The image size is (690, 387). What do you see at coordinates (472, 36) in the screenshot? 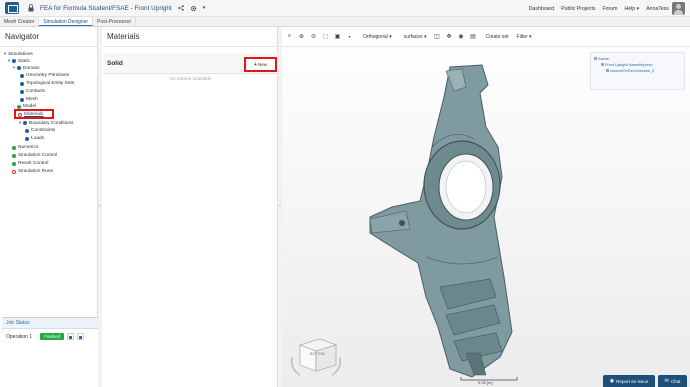
I see `measure-icon: ▤` at bounding box center [472, 36].